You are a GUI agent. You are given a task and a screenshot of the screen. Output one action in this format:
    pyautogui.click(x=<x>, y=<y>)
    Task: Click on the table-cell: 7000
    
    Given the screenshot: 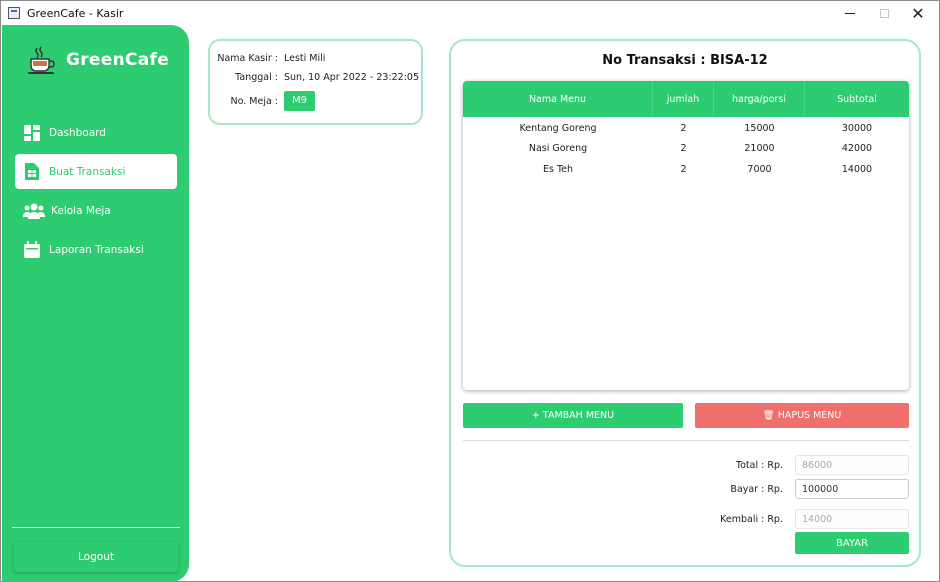 What is the action you would take?
    pyautogui.click(x=759, y=169)
    